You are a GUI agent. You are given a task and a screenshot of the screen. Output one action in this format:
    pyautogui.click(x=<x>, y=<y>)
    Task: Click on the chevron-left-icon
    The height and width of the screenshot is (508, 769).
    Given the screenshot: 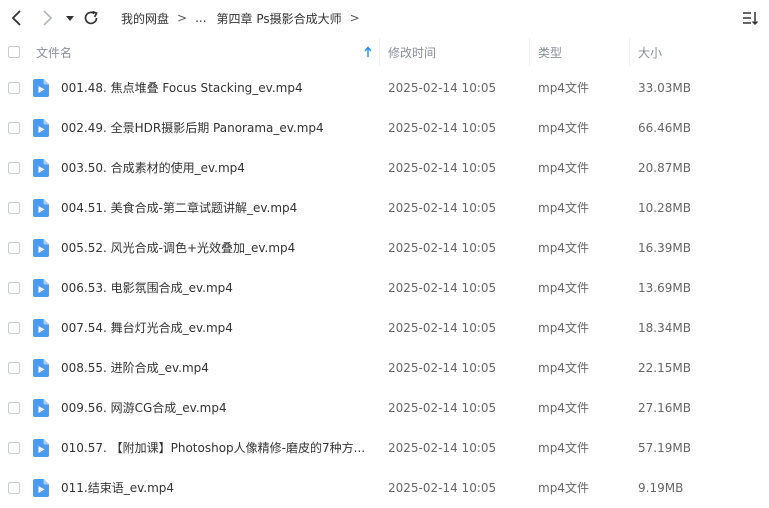 What is the action you would take?
    pyautogui.click(x=17, y=18)
    